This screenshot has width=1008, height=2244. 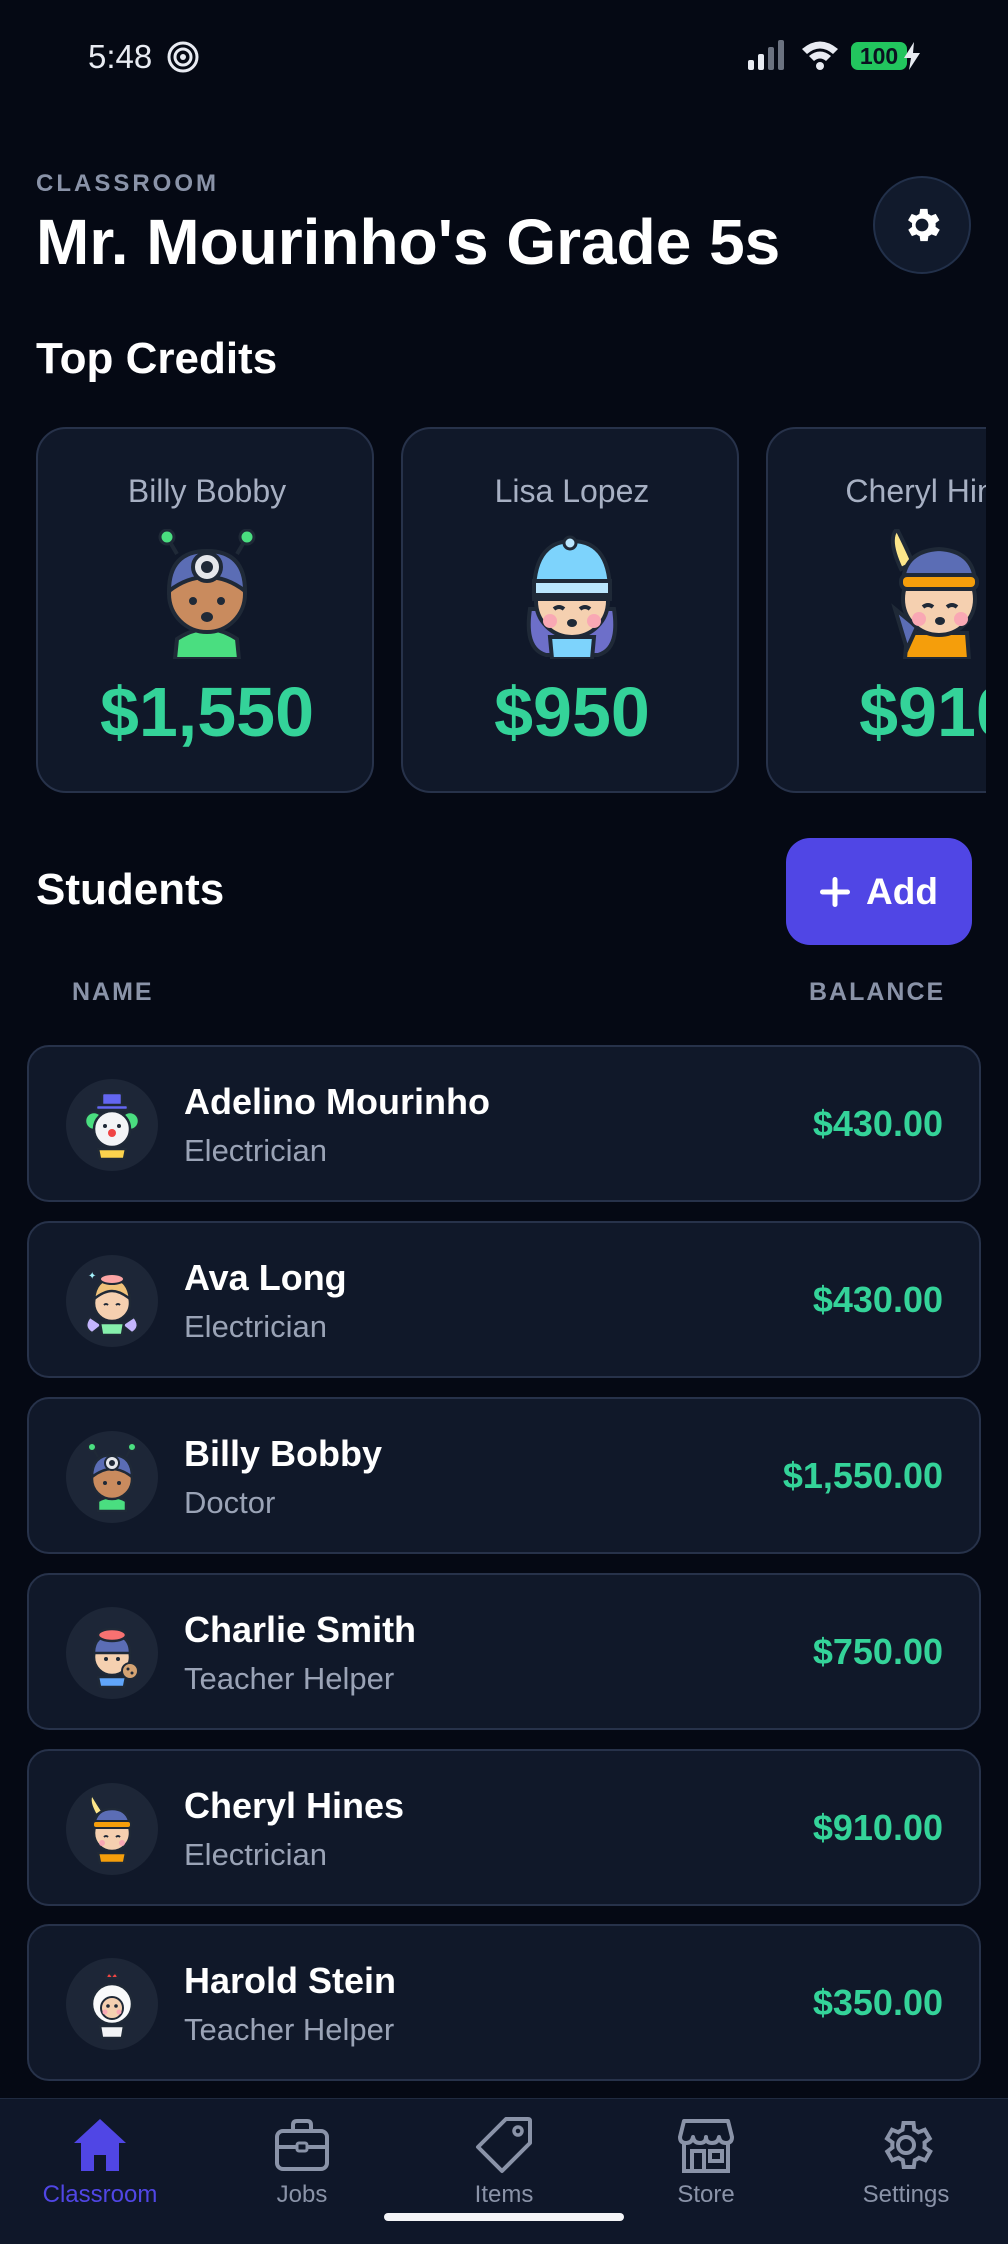 I want to click on page-title: Mr. Mourinho's Grade 5s, so click(x=408, y=242).